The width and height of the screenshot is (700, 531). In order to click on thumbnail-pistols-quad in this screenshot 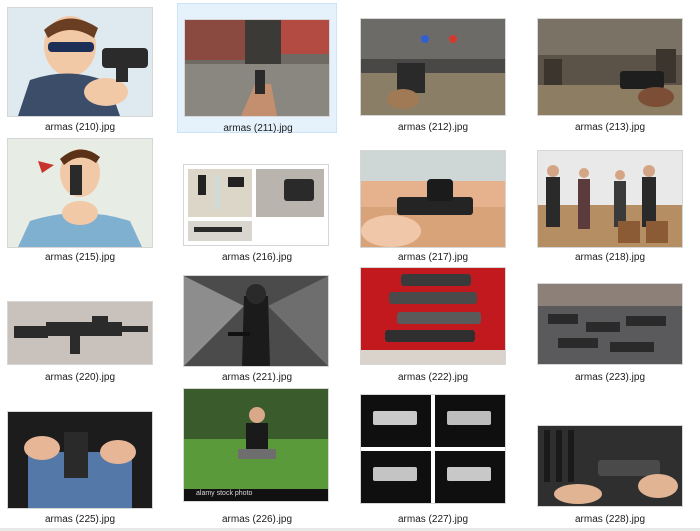, I will do `click(433, 449)`.